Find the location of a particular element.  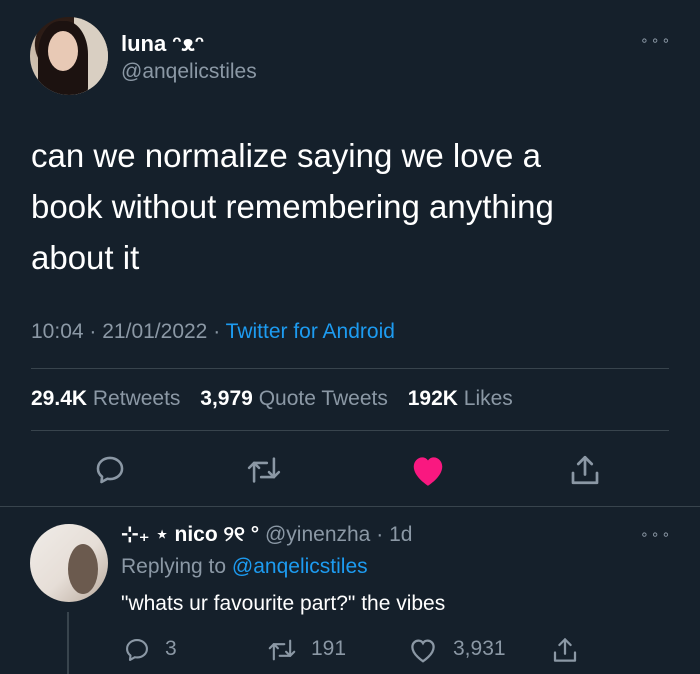

tweet-text-line: can we normalize saying we love a is located at coordinates (286, 155).